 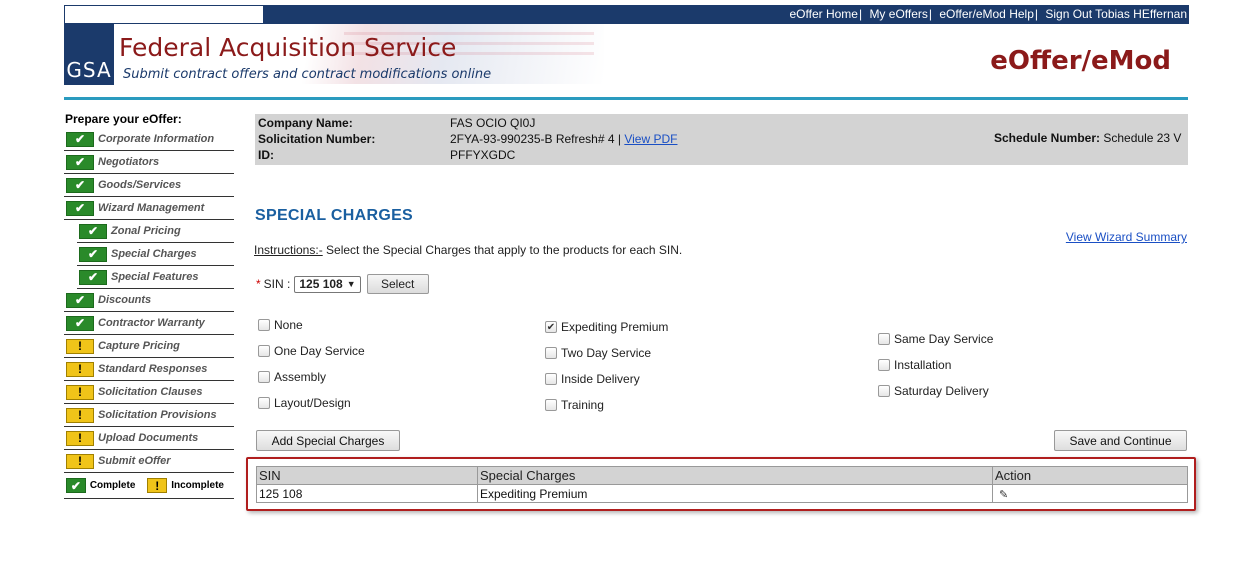 What do you see at coordinates (151, 323) in the screenshot?
I see `sidebar-item-label: Contractor Warranty` at bounding box center [151, 323].